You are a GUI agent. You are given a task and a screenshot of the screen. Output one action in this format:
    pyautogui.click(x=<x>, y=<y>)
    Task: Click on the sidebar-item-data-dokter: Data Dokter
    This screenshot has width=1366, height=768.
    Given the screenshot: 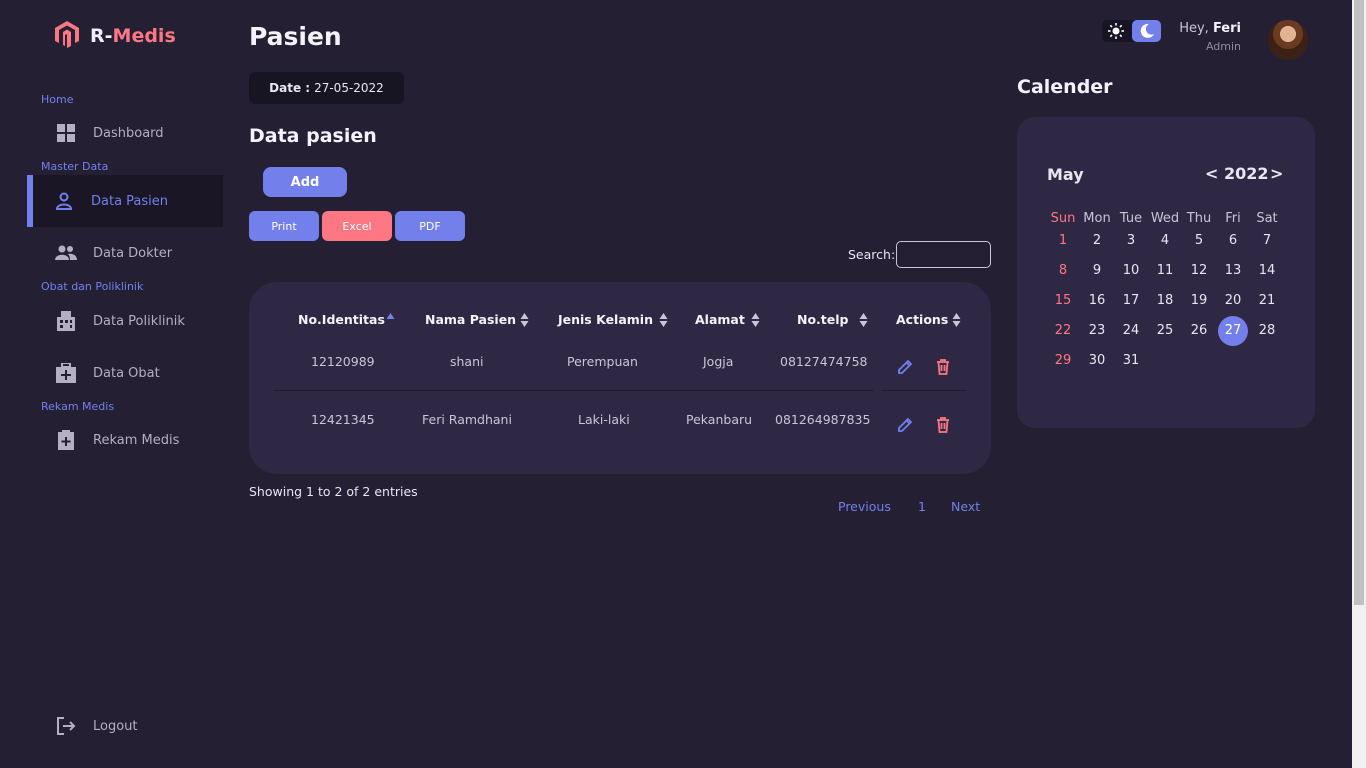 What is the action you would take?
    pyautogui.click(x=125, y=253)
    